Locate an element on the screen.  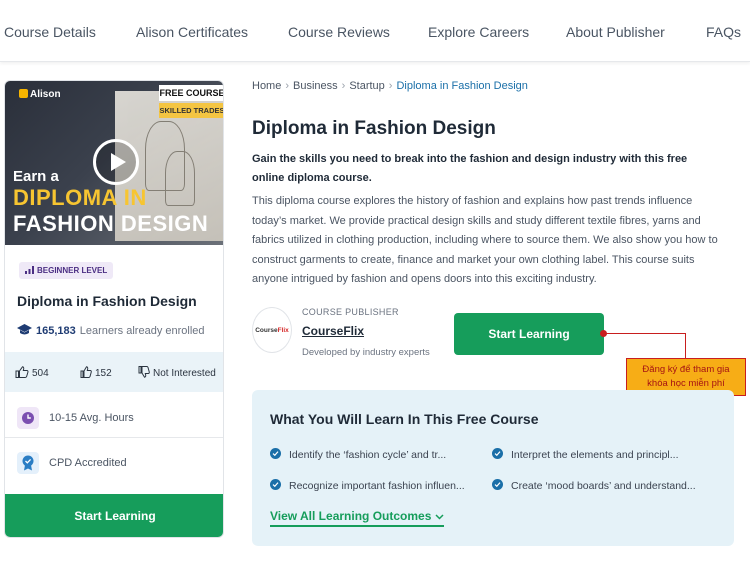
card-divider is located at coordinates (114, 437).